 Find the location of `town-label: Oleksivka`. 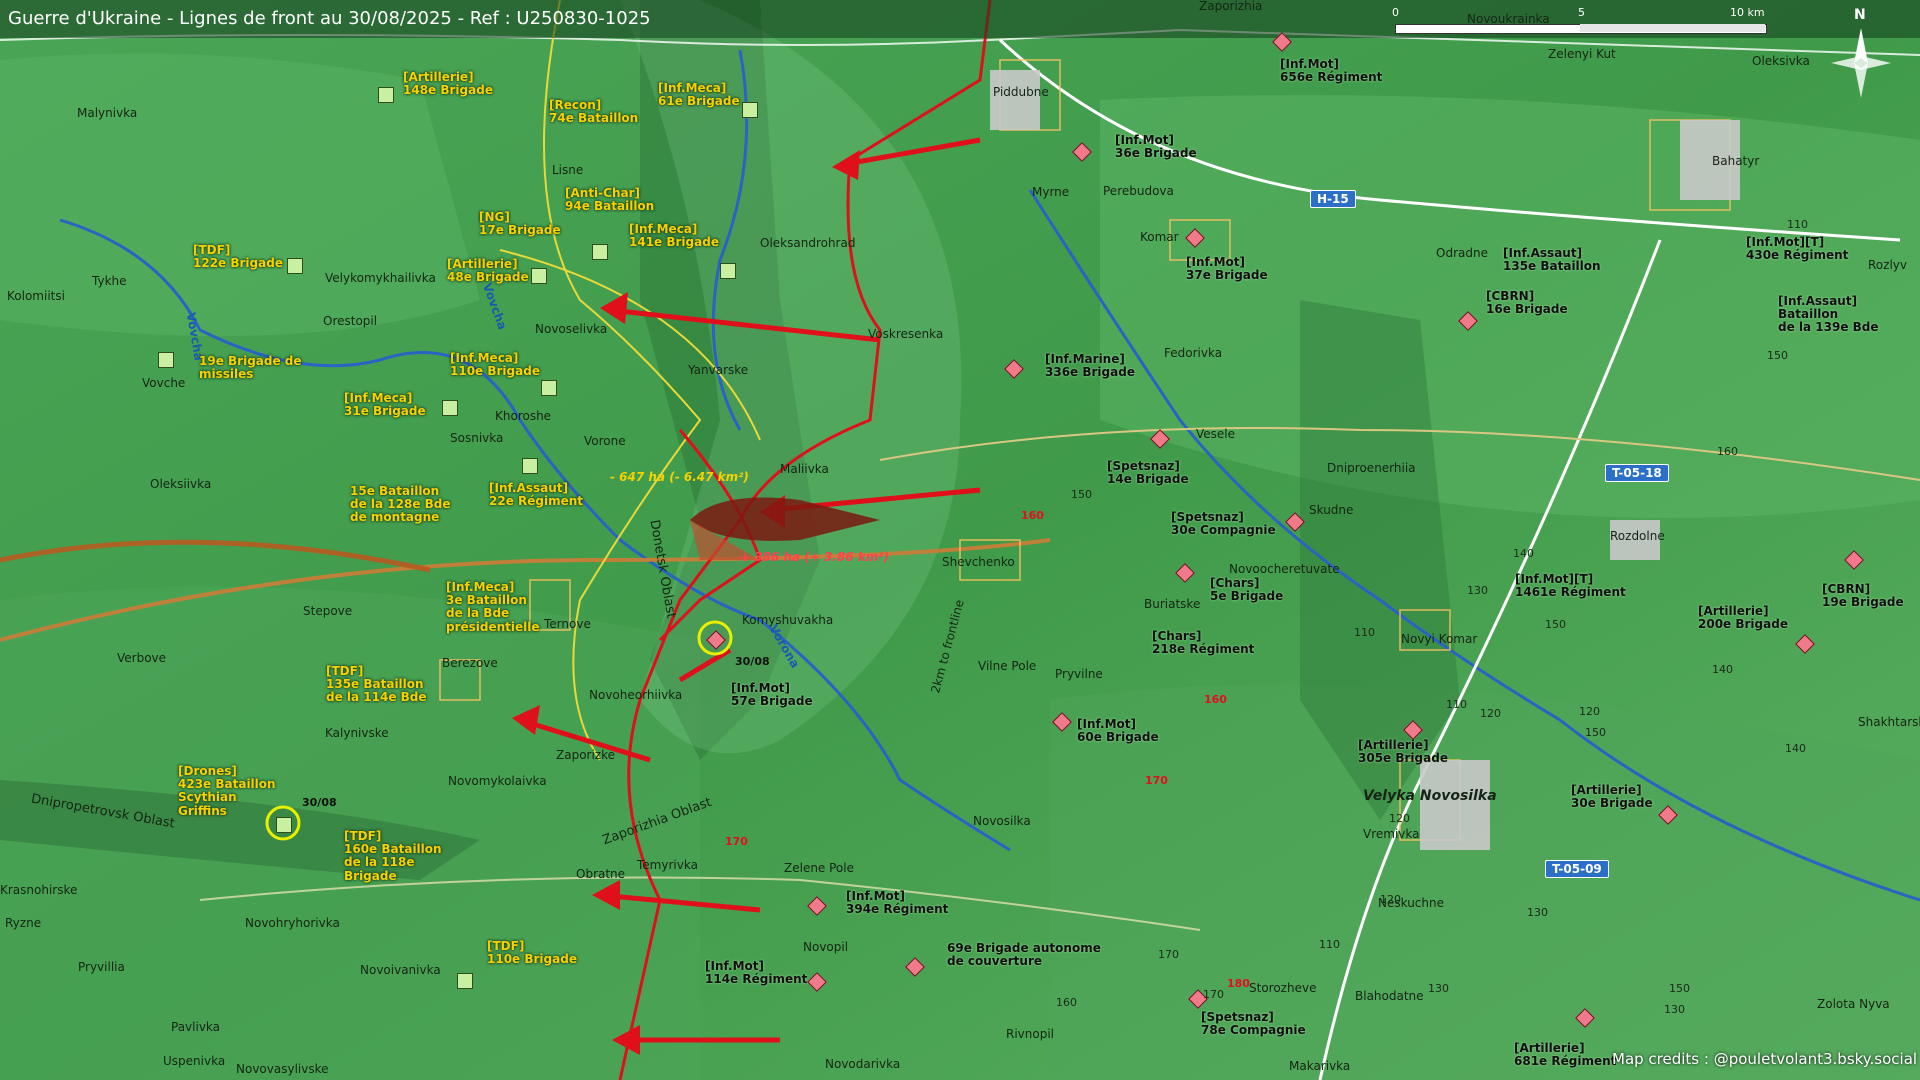

town-label: Oleksivka is located at coordinates (1781, 61).